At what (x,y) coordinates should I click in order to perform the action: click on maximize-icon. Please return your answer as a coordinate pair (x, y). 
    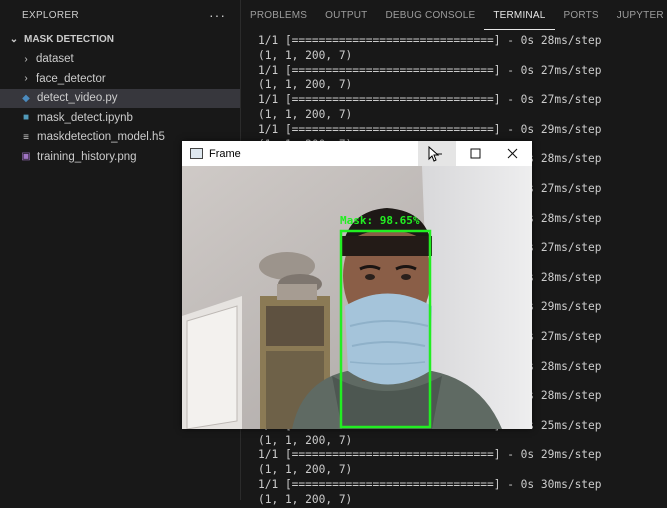
    Looking at the image, I should click on (475, 153).